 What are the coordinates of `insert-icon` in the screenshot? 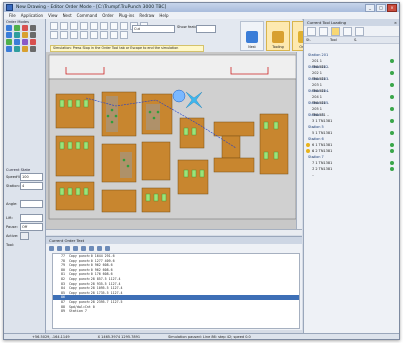 It's located at (67, 248).